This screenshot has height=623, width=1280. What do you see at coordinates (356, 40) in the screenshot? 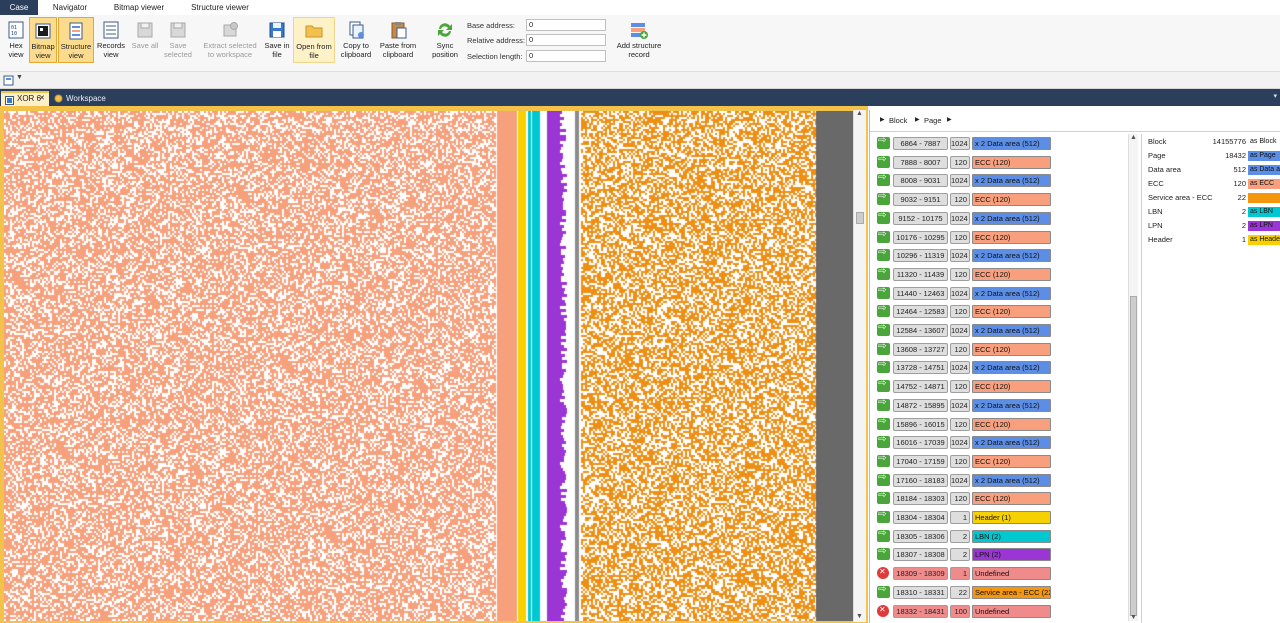
I see `copy-clipboard-button: Copy to clipboard` at bounding box center [356, 40].